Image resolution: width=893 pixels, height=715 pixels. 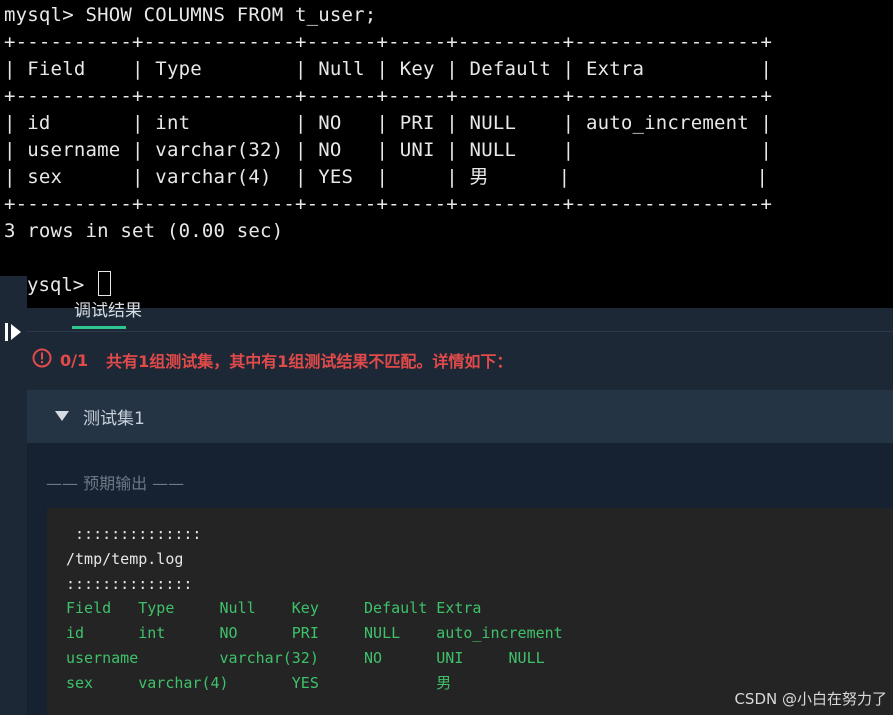 I want to click on tab-label: 调试结果, so click(x=108, y=311).